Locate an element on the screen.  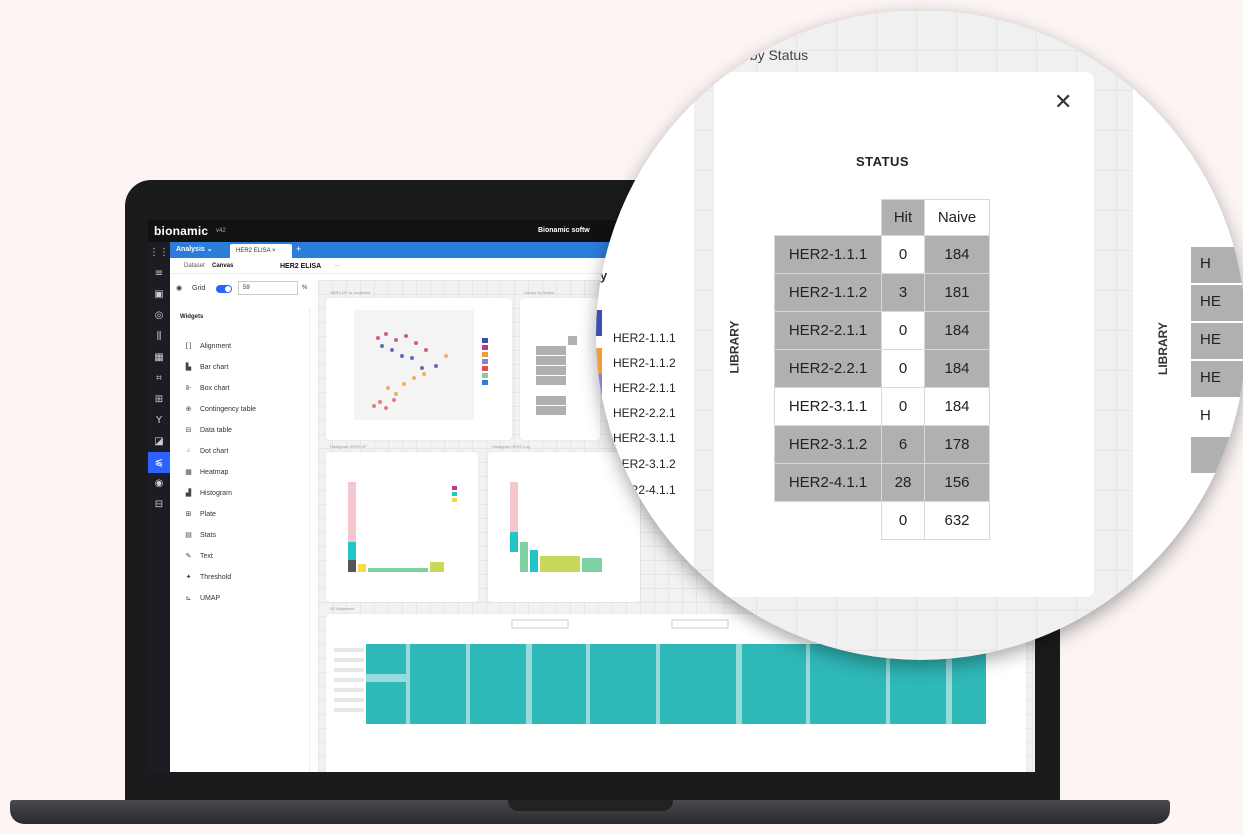
card-title: HER2 UF vs Undiluted is located at coordinates (350, 292).